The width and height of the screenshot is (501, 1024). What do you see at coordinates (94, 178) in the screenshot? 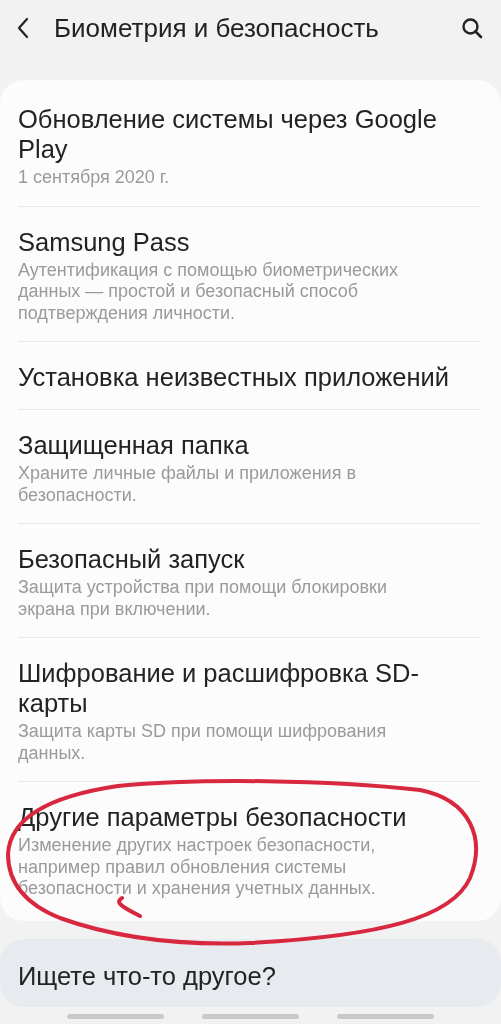
I see `item-description: 1 сентября 2020 г.` at bounding box center [94, 178].